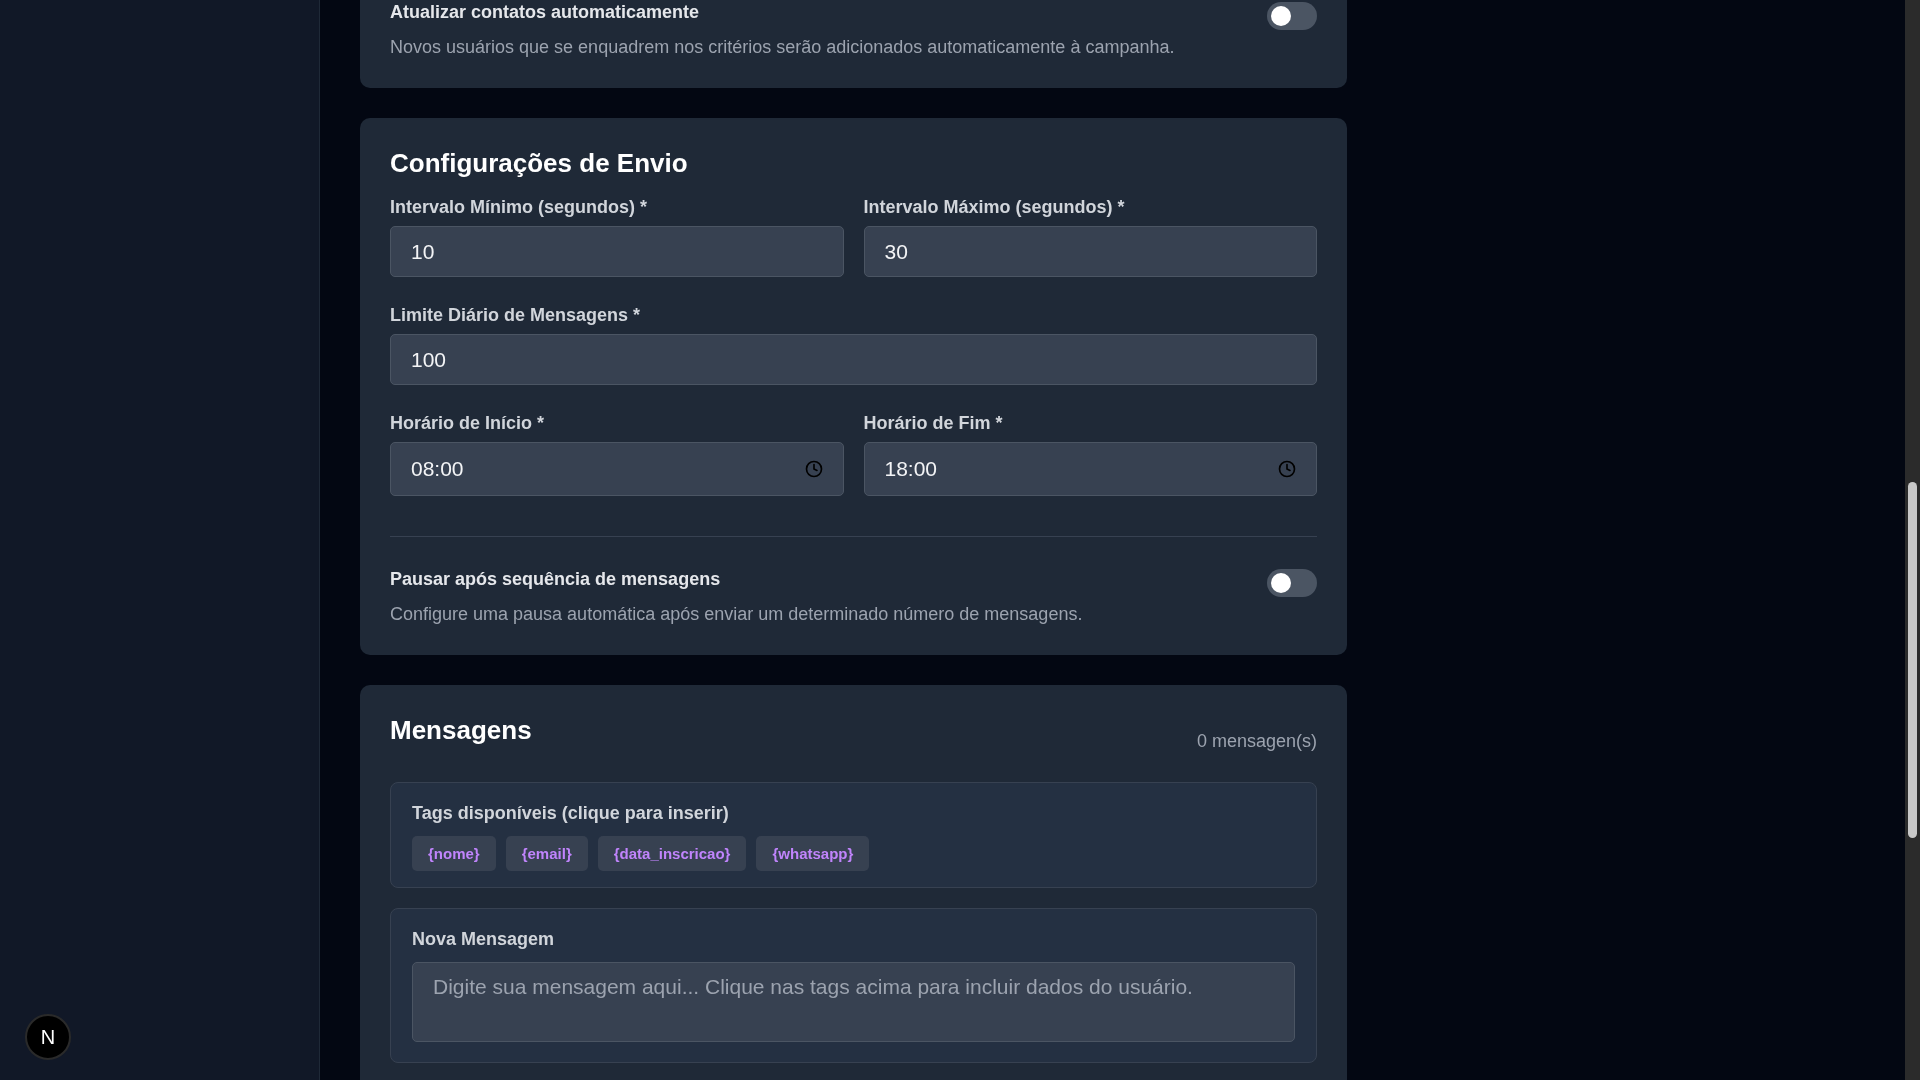 The width and height of the screenshot is (1920, 1080). I want to click on number-input: 30, so click(1090, 251).